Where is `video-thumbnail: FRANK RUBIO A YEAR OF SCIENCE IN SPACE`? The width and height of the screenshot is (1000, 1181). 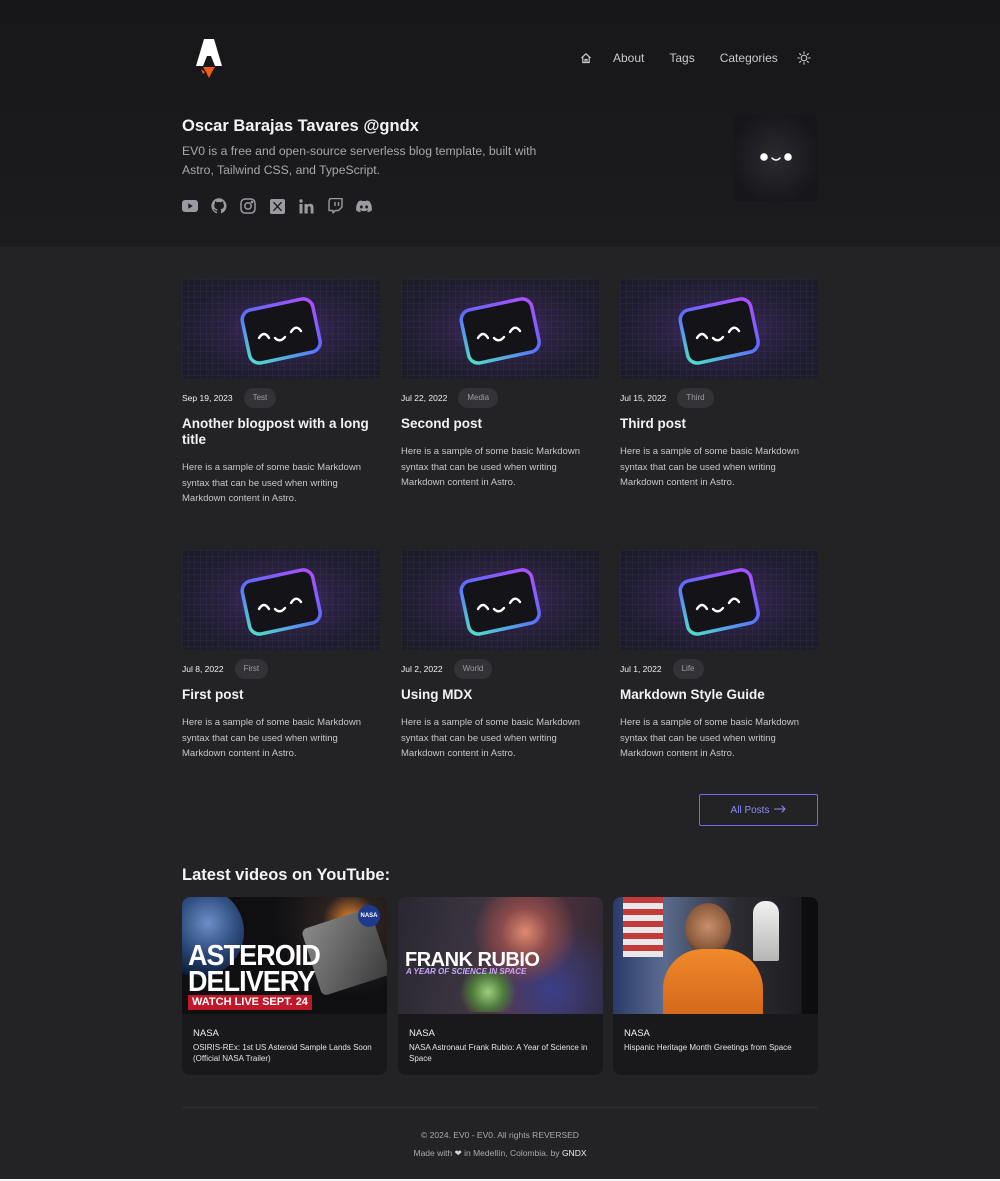
video-thumbnail: FRANK RUBIO A YEAR OF SCIENCE IN SPACE is located at coordinates (500, 955).